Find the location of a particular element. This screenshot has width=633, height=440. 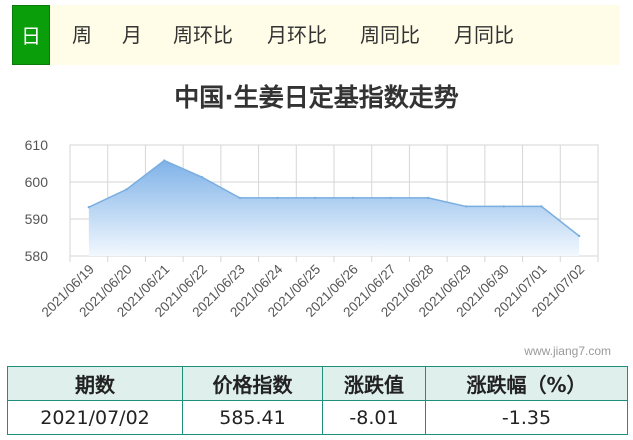

summary-header-row: 期数 价格指数 涨跌值 涨跌幅（%） is located at coordinates (317, 383).